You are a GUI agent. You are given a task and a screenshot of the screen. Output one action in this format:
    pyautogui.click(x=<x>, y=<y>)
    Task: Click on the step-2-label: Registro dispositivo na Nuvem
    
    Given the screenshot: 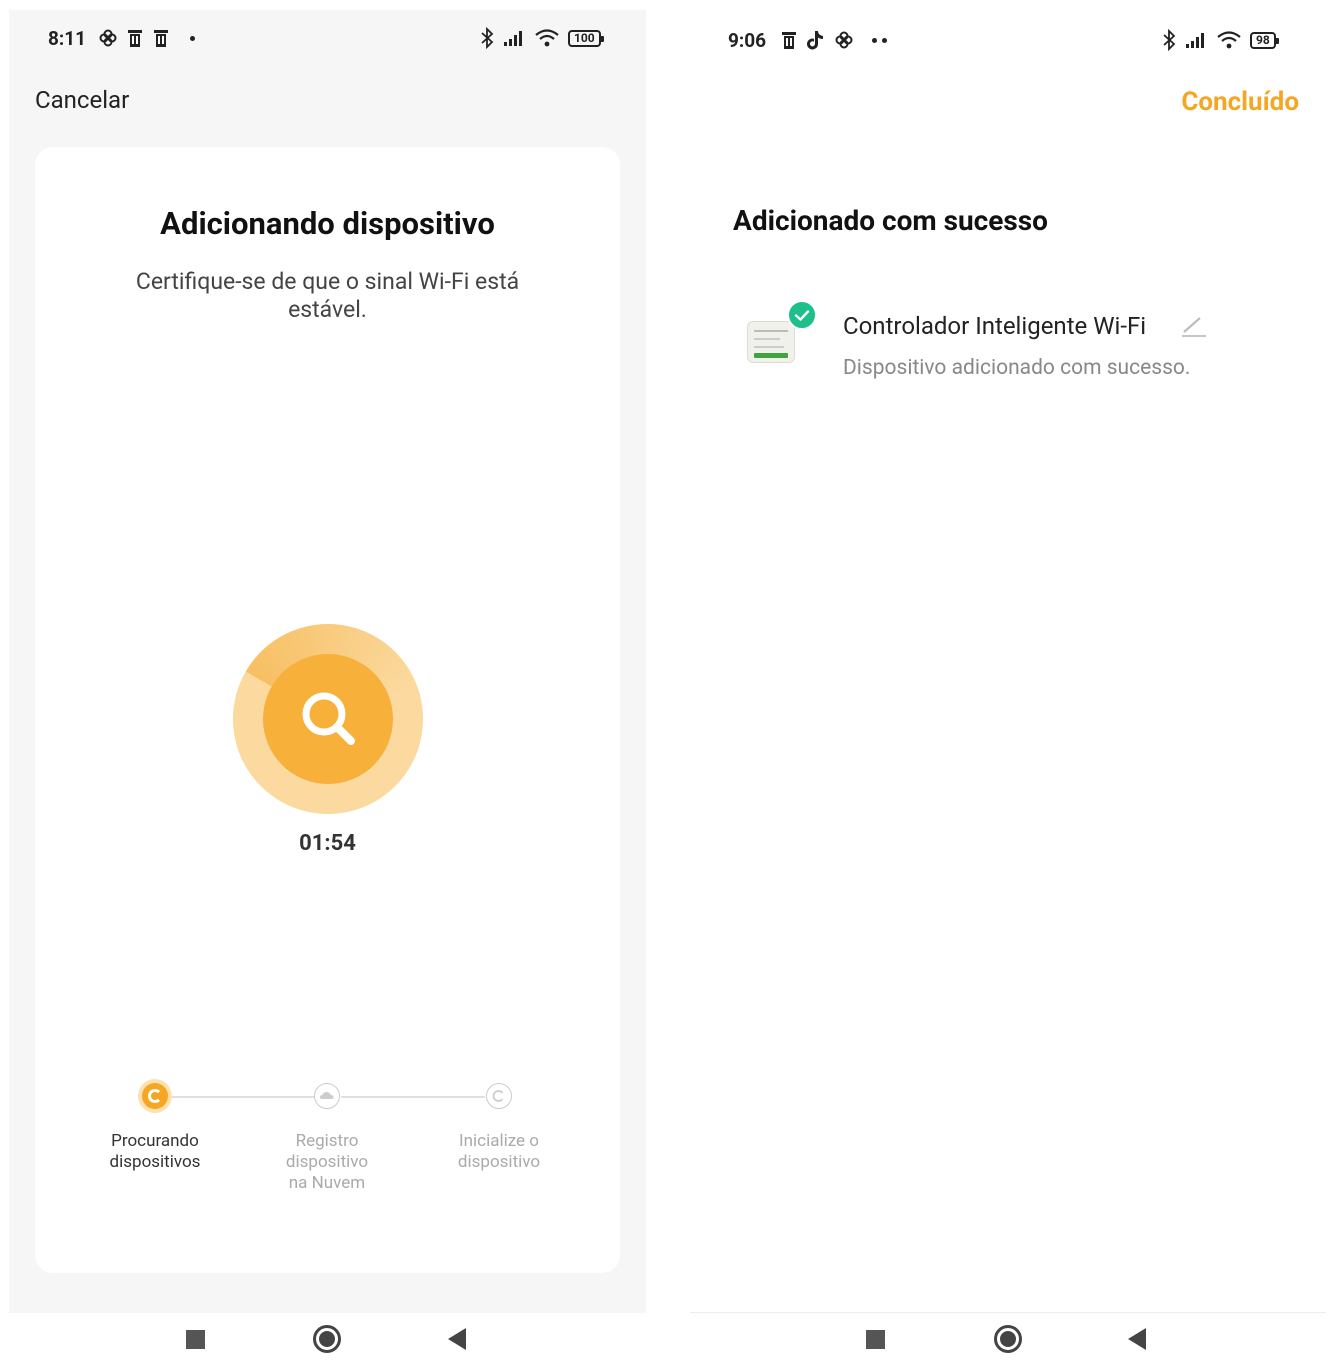 What is the action you would take?
    pyautogui.click(x=327, y=1162)
    